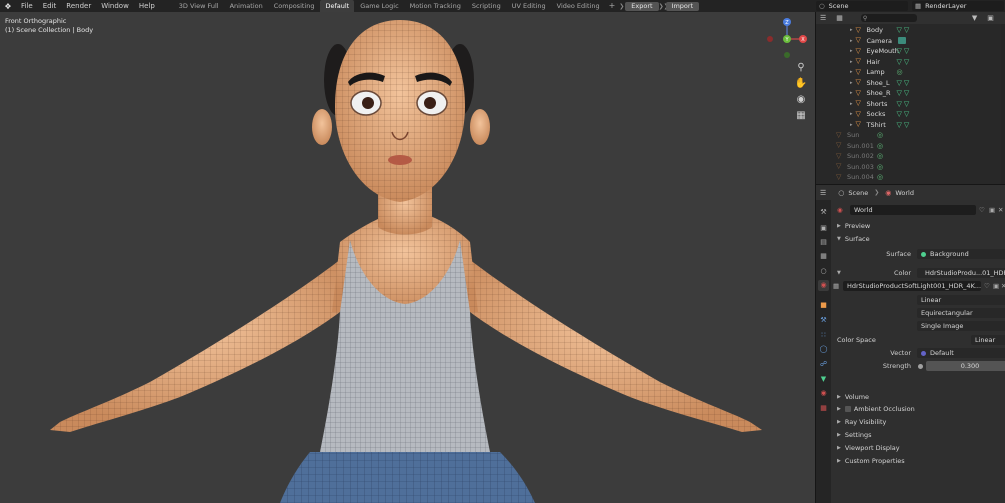  Describe the element at coordinates (823, 271) in the screenshot. I see `scene-tab-icon: ○` at that location.